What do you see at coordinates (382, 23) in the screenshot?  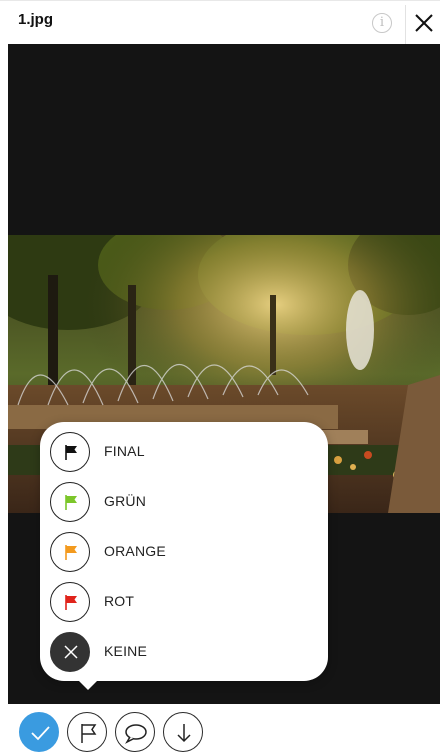 I see `info-icon: i` at bounding box center [382, 23].